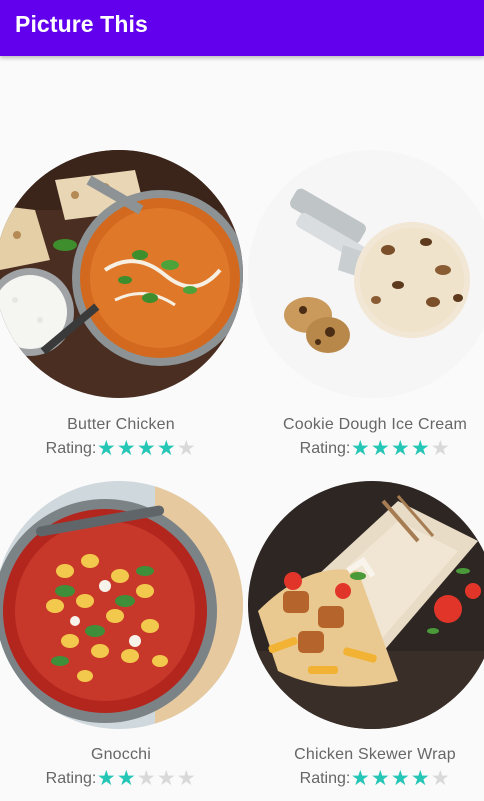 This screenshot has height=801, width=484. What do you see at coordinates (81, 24) in the screenshot?
I see `app-title: Picture This` at bounding box center [81, 24].